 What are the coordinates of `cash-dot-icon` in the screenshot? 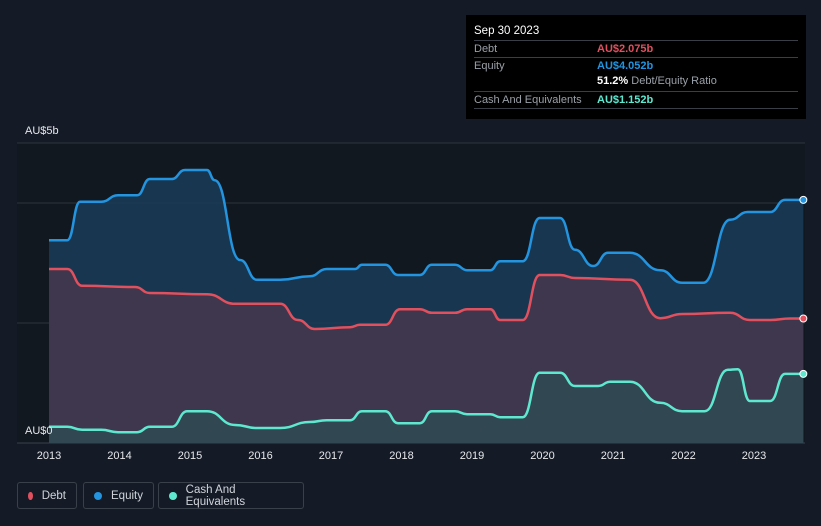 It's located at (173, 495).